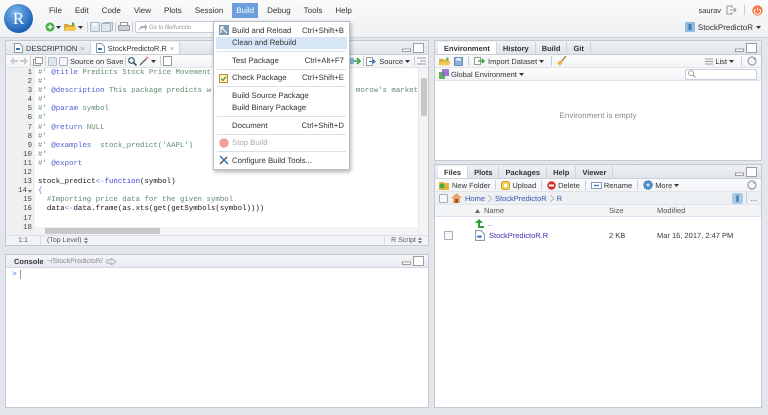 The height and width of the screenshot is (415, 768). Describe the element at coordinates (723, 27) in the screenshot. I see `project-menu: StockPredictoR` at that location.